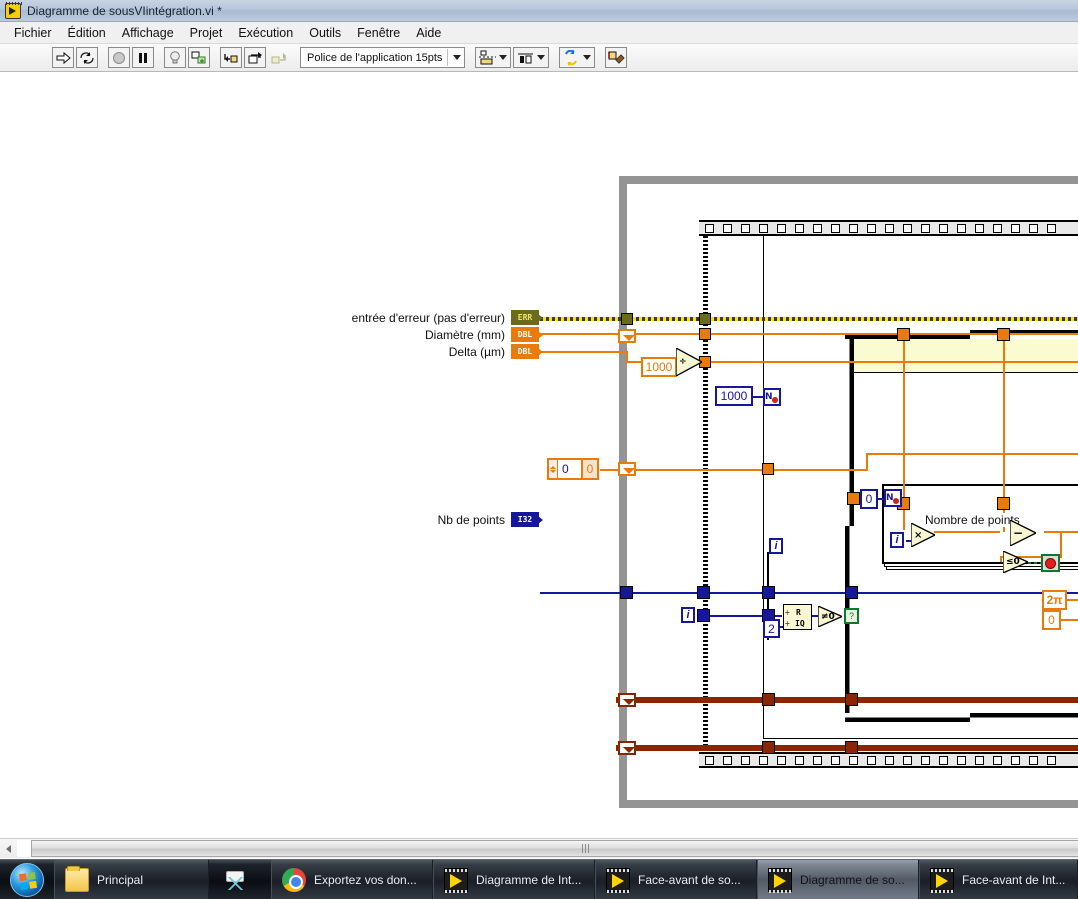  Describe the element at coordinates (768, 469) in the screenshot. I see `tunnel-zero-row` at that location.